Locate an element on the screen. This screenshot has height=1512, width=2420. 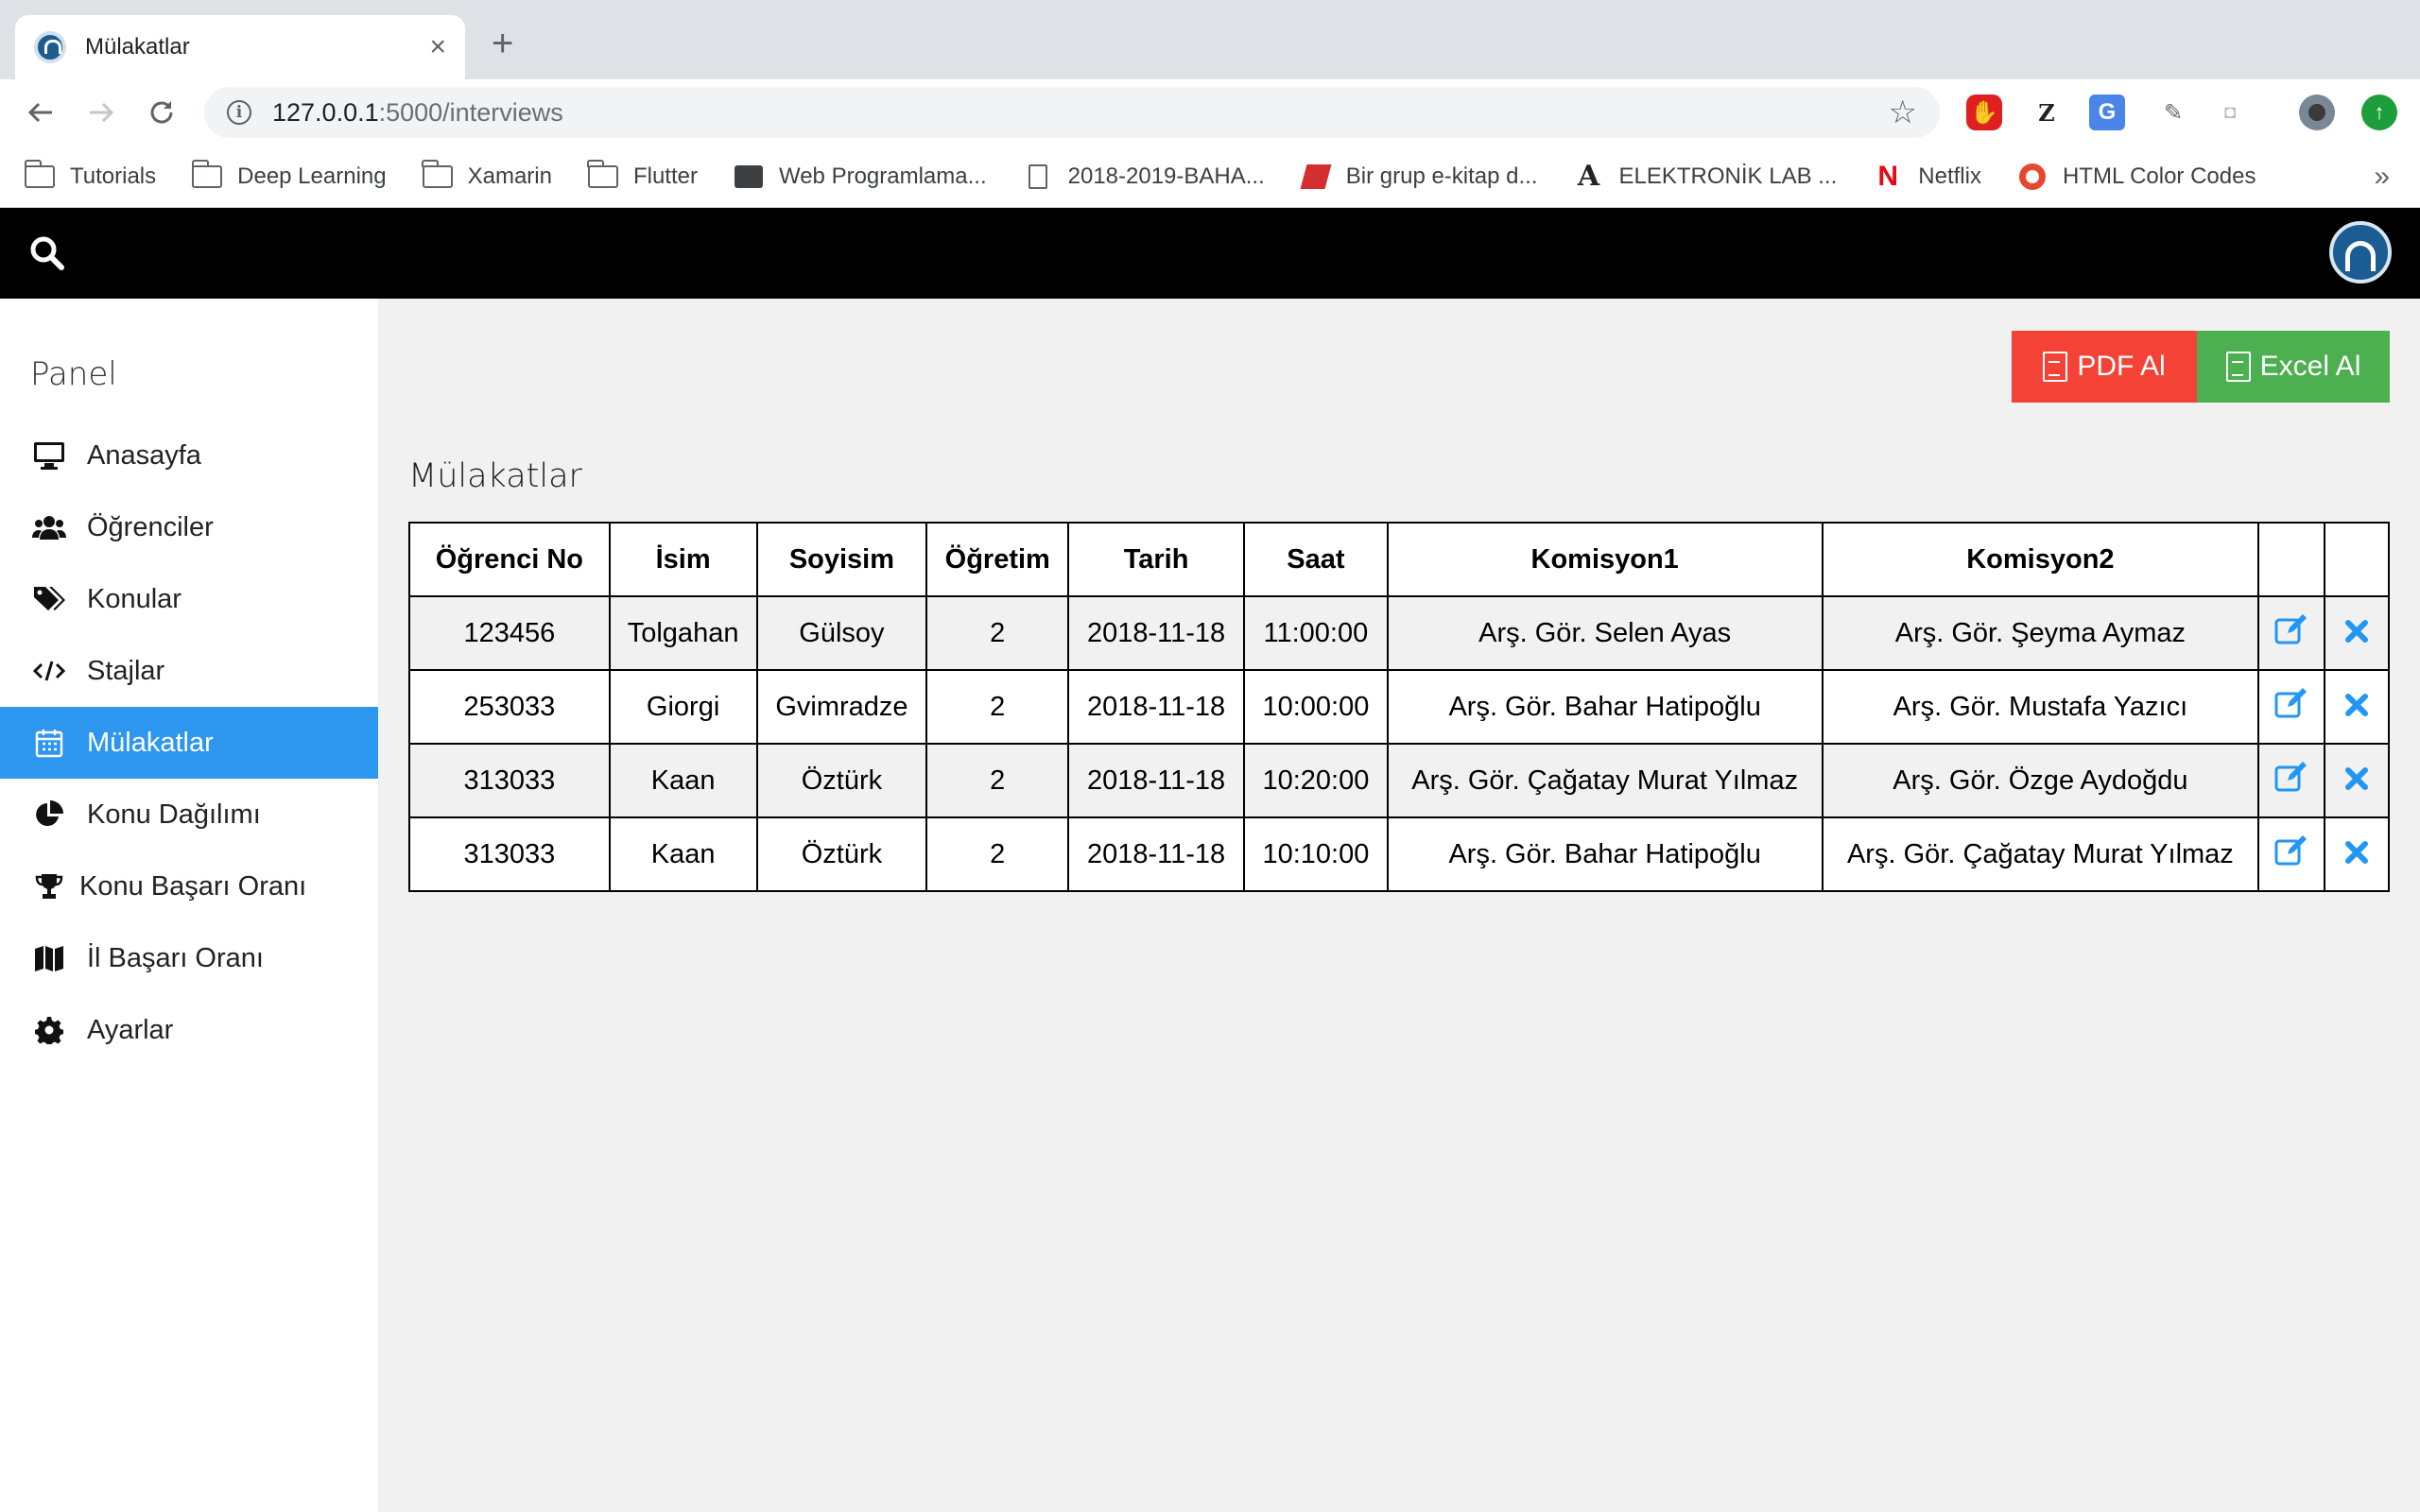
new-tab-icon: + is located at coordinates (502, 43).